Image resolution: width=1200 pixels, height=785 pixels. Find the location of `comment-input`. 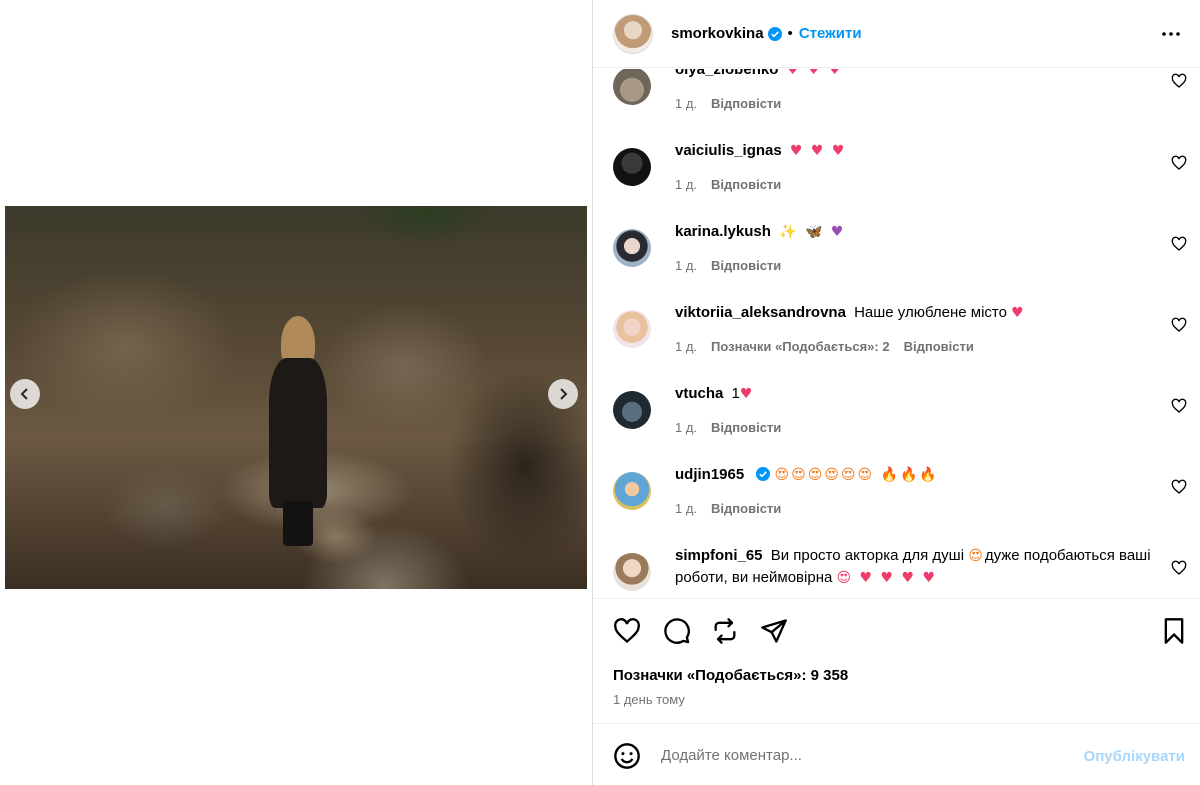

comment-input is located at coordinates (861, 755).